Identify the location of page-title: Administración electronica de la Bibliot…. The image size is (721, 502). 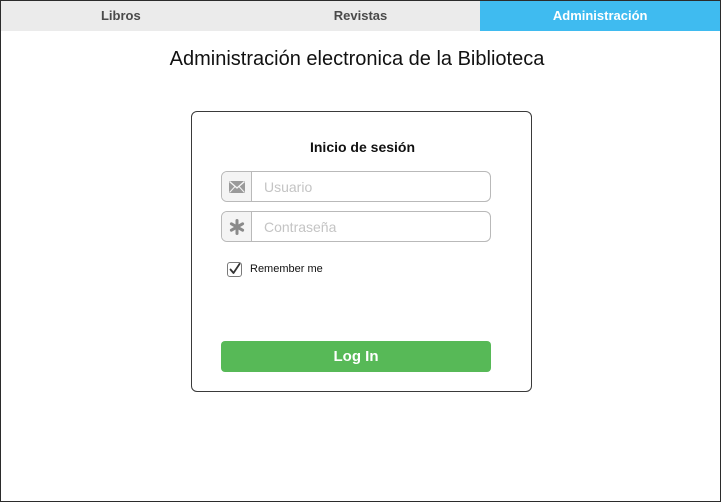
(357, 59).